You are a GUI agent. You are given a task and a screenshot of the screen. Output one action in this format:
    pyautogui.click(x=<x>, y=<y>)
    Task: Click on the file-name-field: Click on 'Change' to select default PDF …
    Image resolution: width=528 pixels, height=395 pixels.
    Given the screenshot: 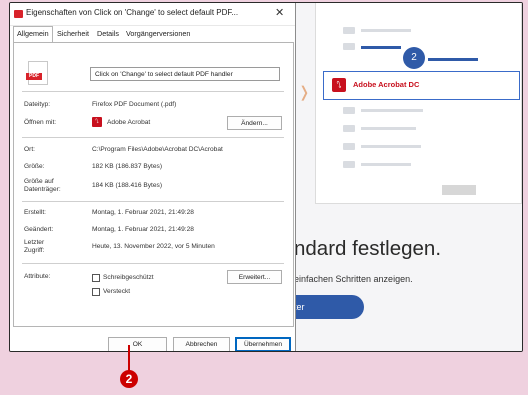 What is the action you would take?
    pyautogui.click(x=185, y=74)
    